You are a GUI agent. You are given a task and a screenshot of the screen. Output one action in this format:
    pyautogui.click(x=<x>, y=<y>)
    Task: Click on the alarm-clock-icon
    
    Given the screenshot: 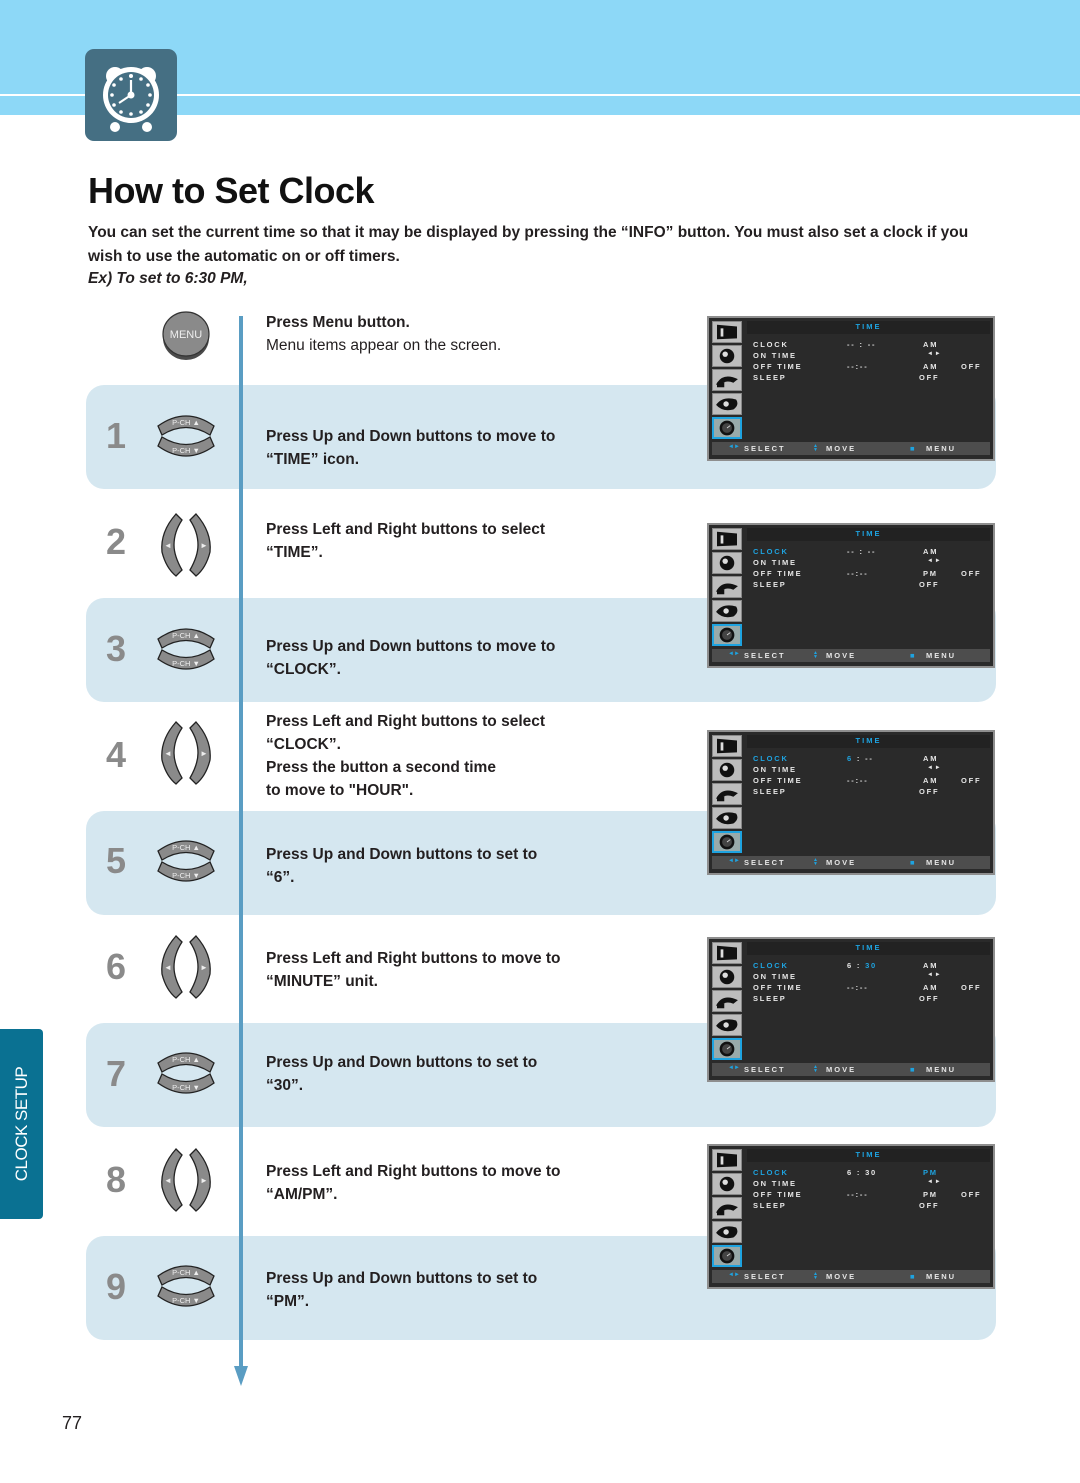 What is the action you would take?
    pyautogui.click(x=131, y=95)
    